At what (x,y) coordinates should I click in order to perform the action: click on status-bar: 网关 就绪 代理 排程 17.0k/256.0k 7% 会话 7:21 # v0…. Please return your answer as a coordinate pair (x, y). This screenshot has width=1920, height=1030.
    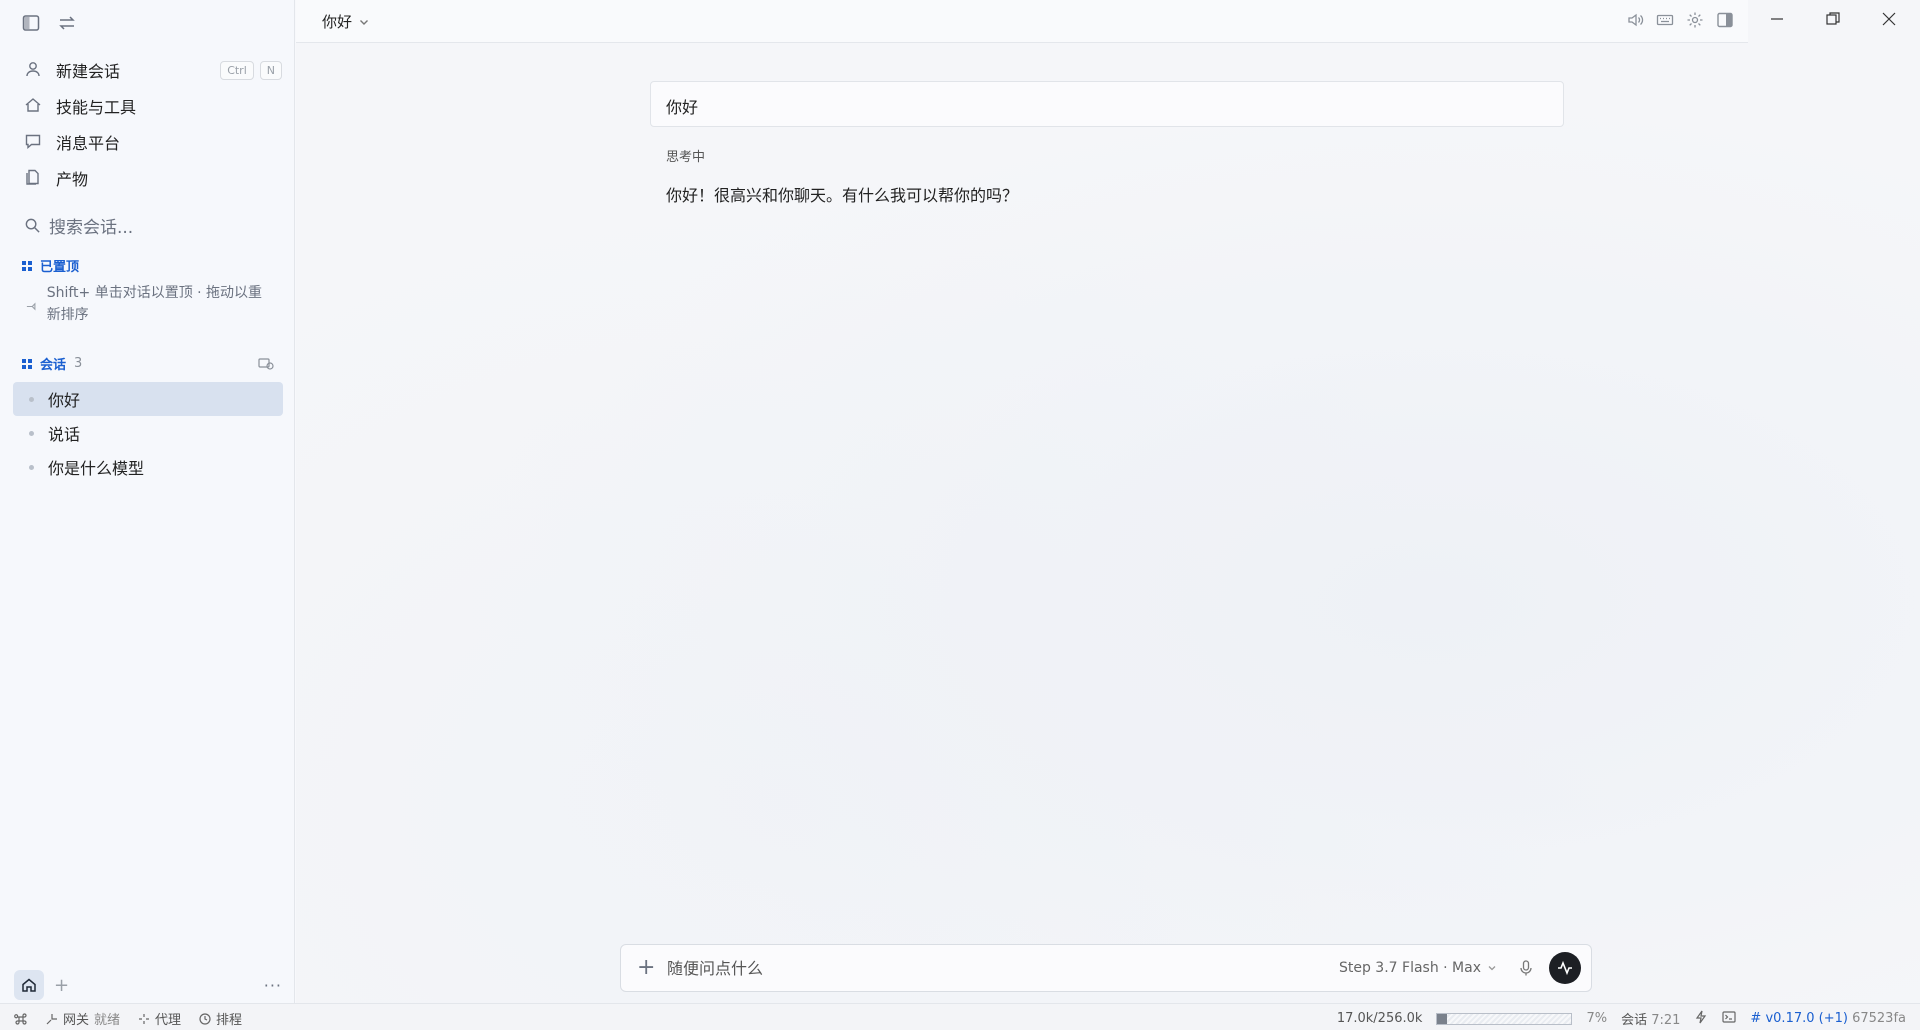
    Looking at the image, I should click on (960, 1016).